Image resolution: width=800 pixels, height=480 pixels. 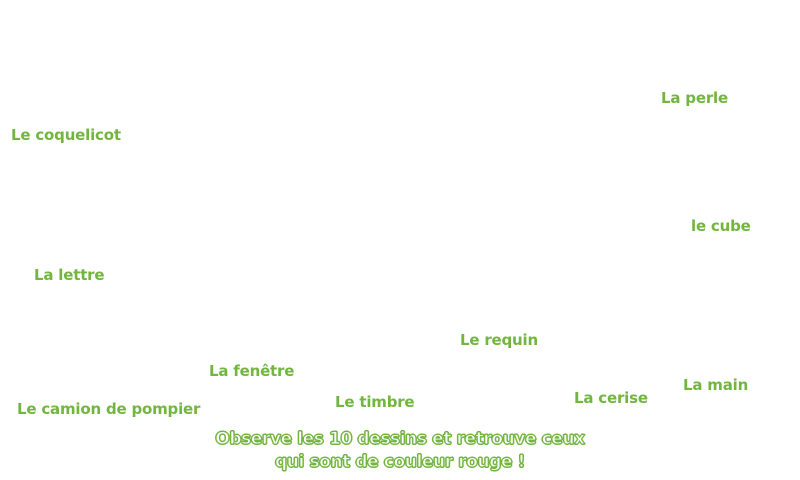 What do you see at coordinates (251, 371) in the screenshot?
I see `label-la-fenetre: La fenêtre` at bounding box center [251, 371].